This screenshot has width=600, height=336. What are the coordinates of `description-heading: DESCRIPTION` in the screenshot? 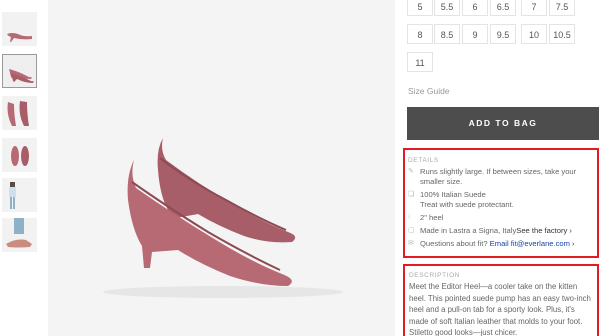 It's located at (435, 275).